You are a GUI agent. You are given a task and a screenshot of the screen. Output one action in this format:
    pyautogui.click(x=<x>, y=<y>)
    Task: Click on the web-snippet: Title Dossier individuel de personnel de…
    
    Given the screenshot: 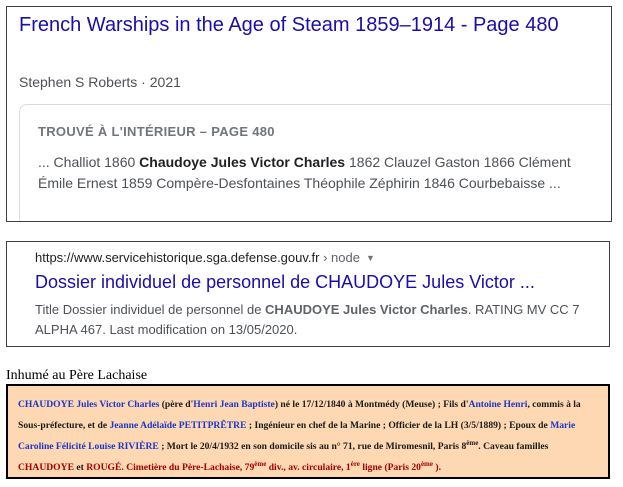 What is the action you would take?
    pyautogui.click(x=315, y=320)
    